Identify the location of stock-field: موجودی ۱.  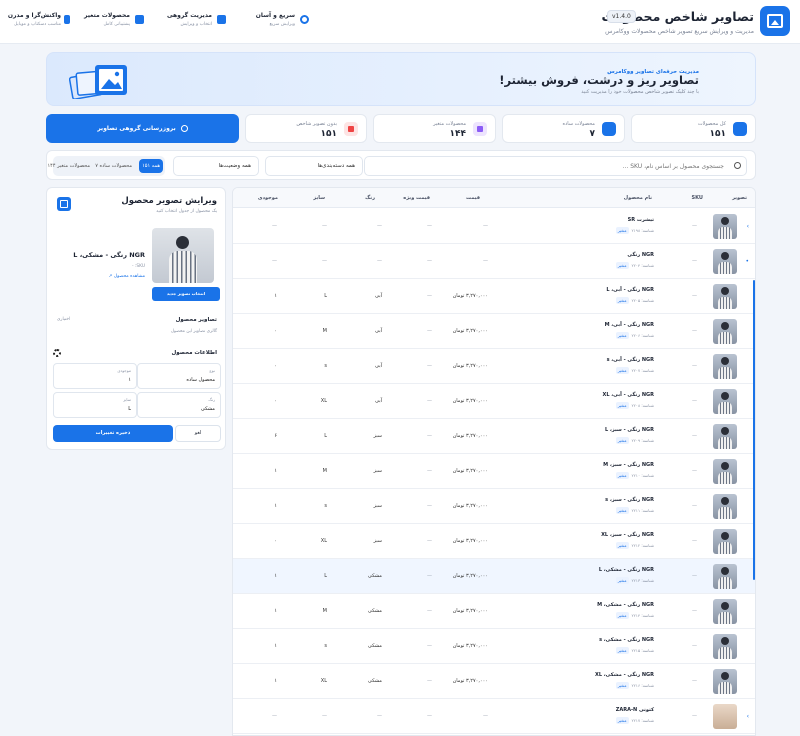
(95, 376).